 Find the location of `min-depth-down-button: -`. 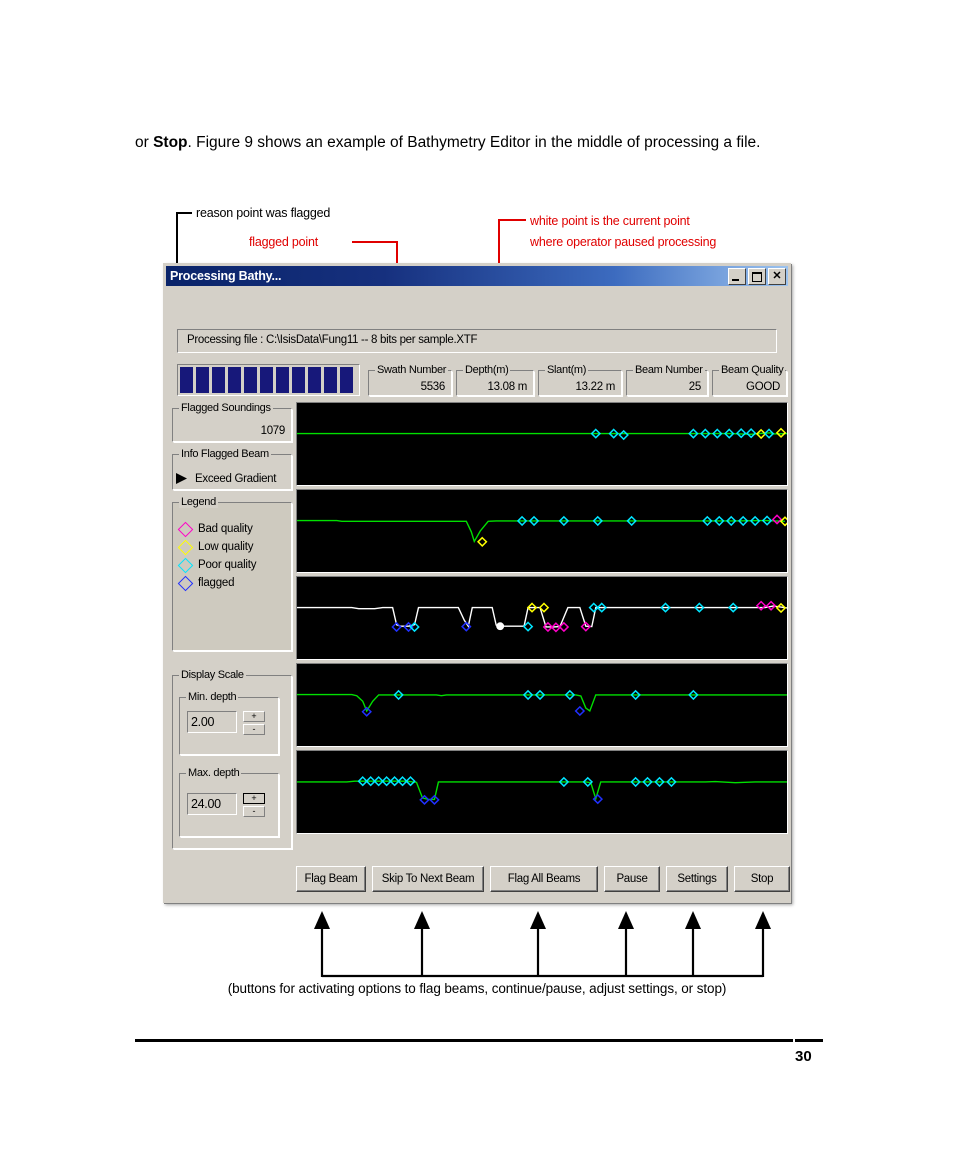

min-depth-down-button: - is located at coordinates (254, 729).